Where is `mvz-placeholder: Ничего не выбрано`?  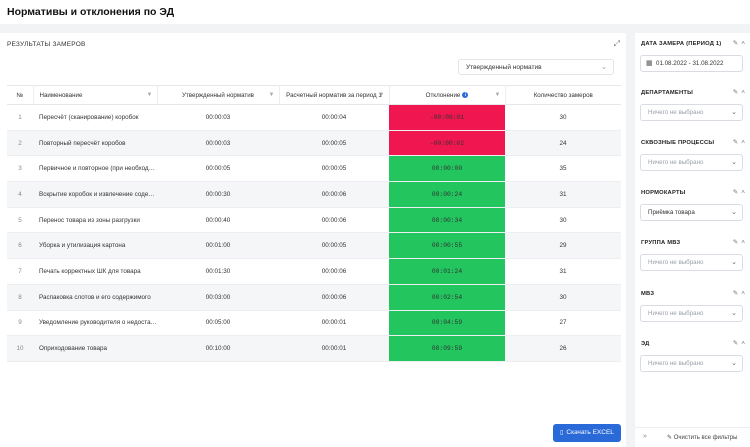
mvz-placeholder: Ничего не выбрано is located at coordinates (676, 313).